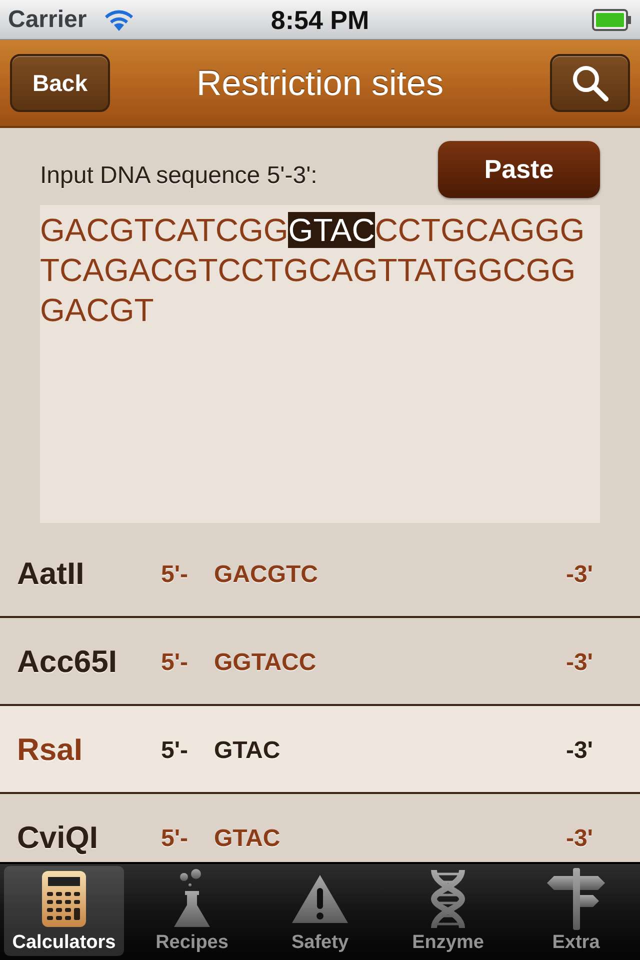 The image size is (640, 960). Describe the element at coordinates (448, 899) in the screenshot. I see `dna-helix-icon` at that location.